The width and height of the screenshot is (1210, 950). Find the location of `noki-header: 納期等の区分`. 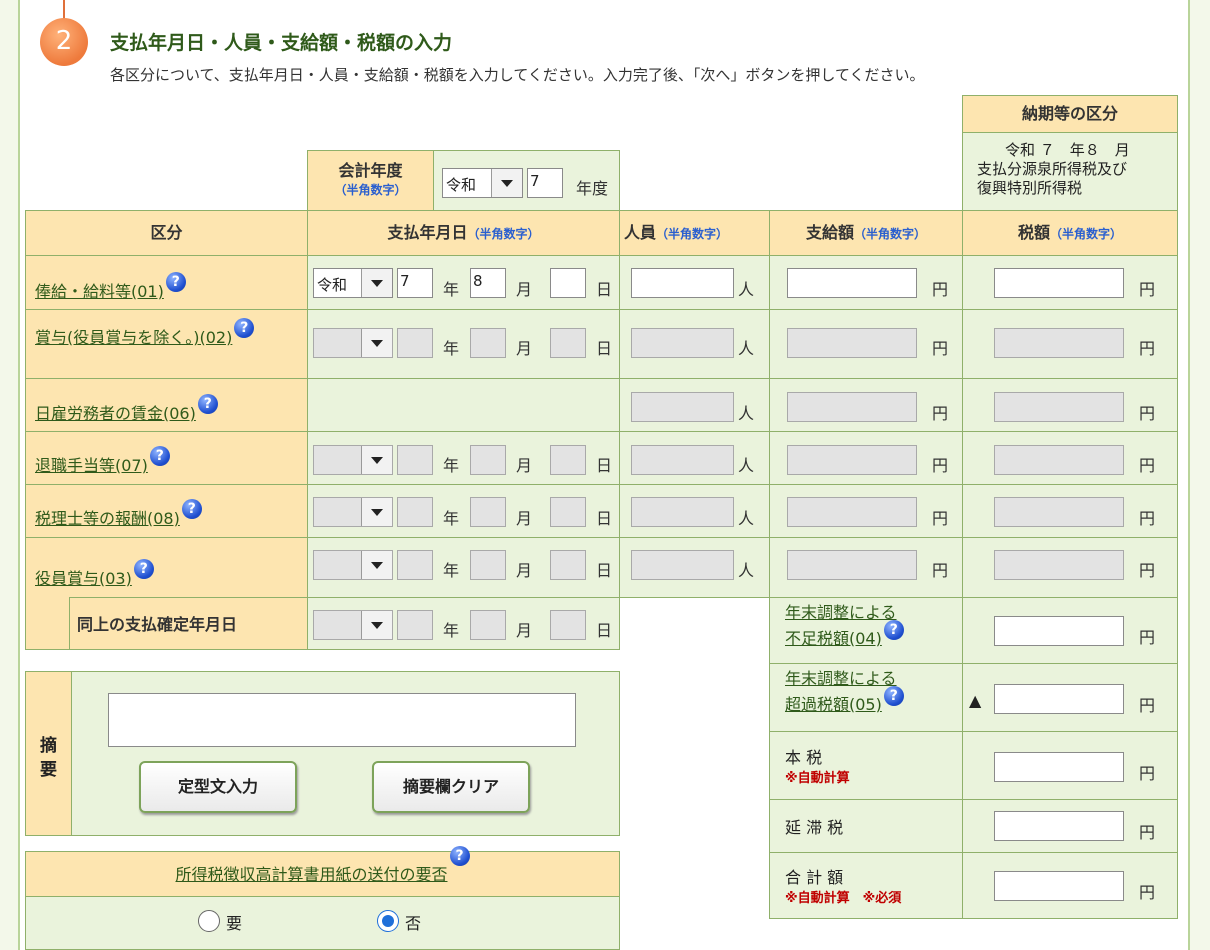

noki-header: 納期等の区分 is located at coordinates (1070, 114).